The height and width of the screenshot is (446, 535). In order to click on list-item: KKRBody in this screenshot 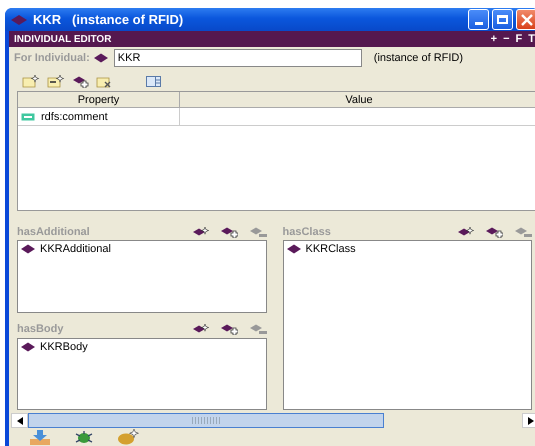, I will do `click(64, 346)`.